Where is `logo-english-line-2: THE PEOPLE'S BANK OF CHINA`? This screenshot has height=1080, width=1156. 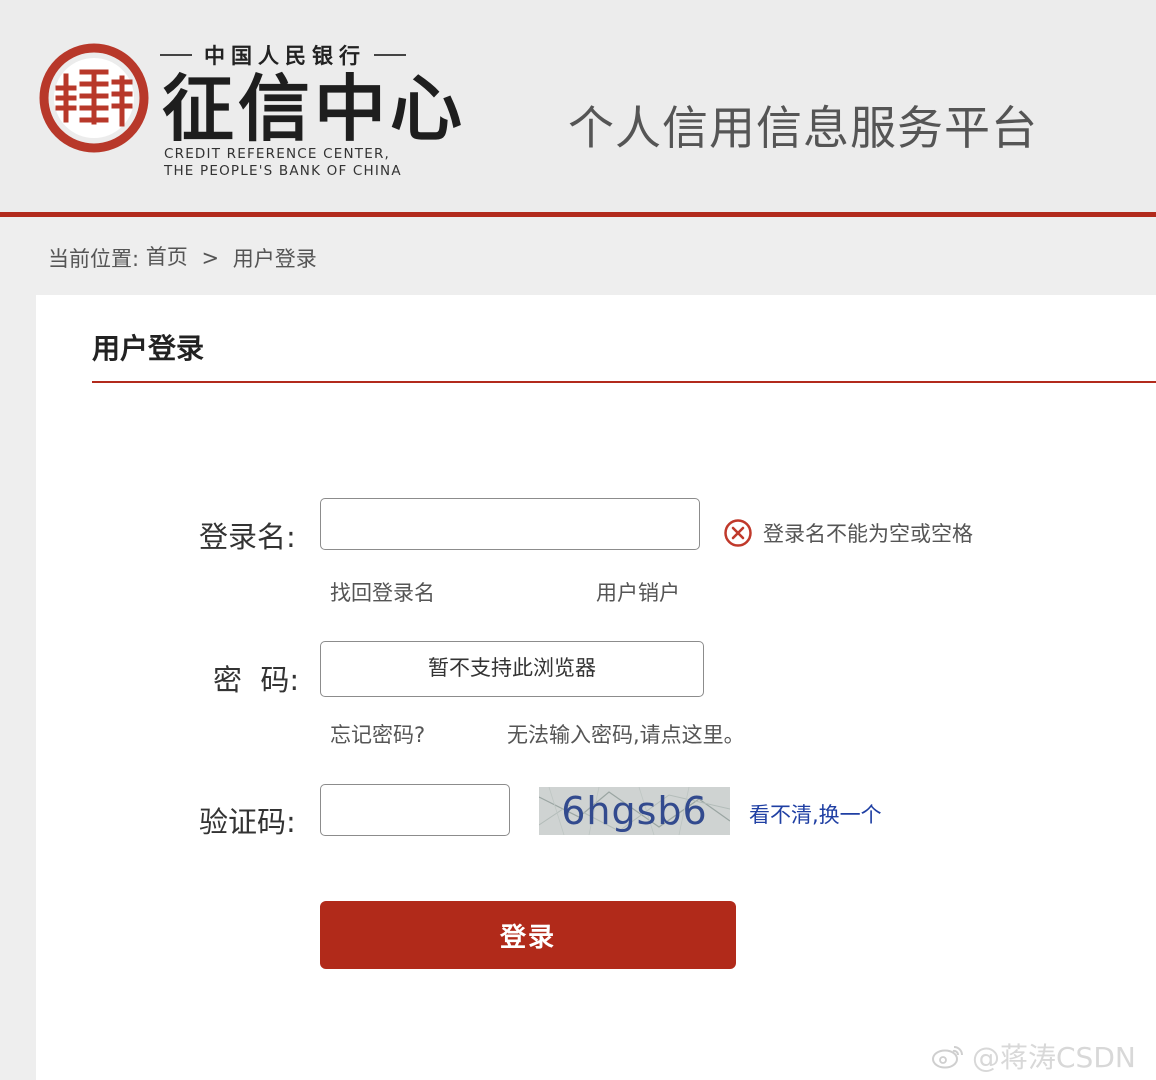 logo-english-line-2: THE PEOPLE'S BANK OF CHINA is located at coordinates (283, 171).